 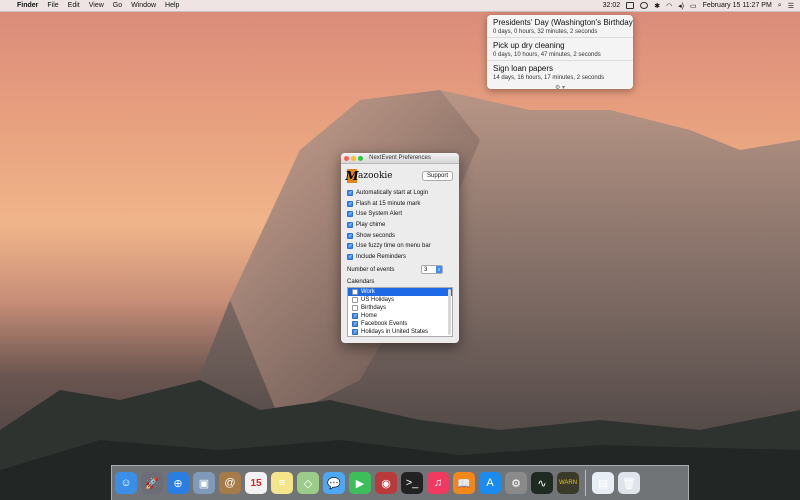 What do you see at coordinates (400, 235) in the screenshot?
I see `option-show-seconds: Show seconds` at bounding box center [400, 235].